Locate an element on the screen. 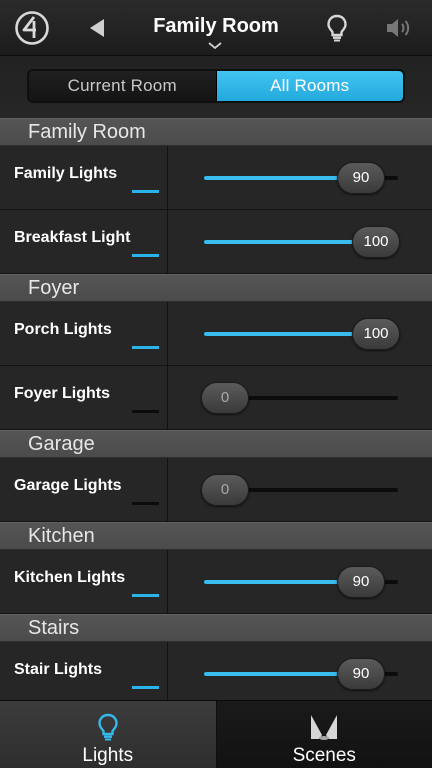 The image size is (432, 768). light-toggle: Kitchen Lights is located at coordinates (84, 581).